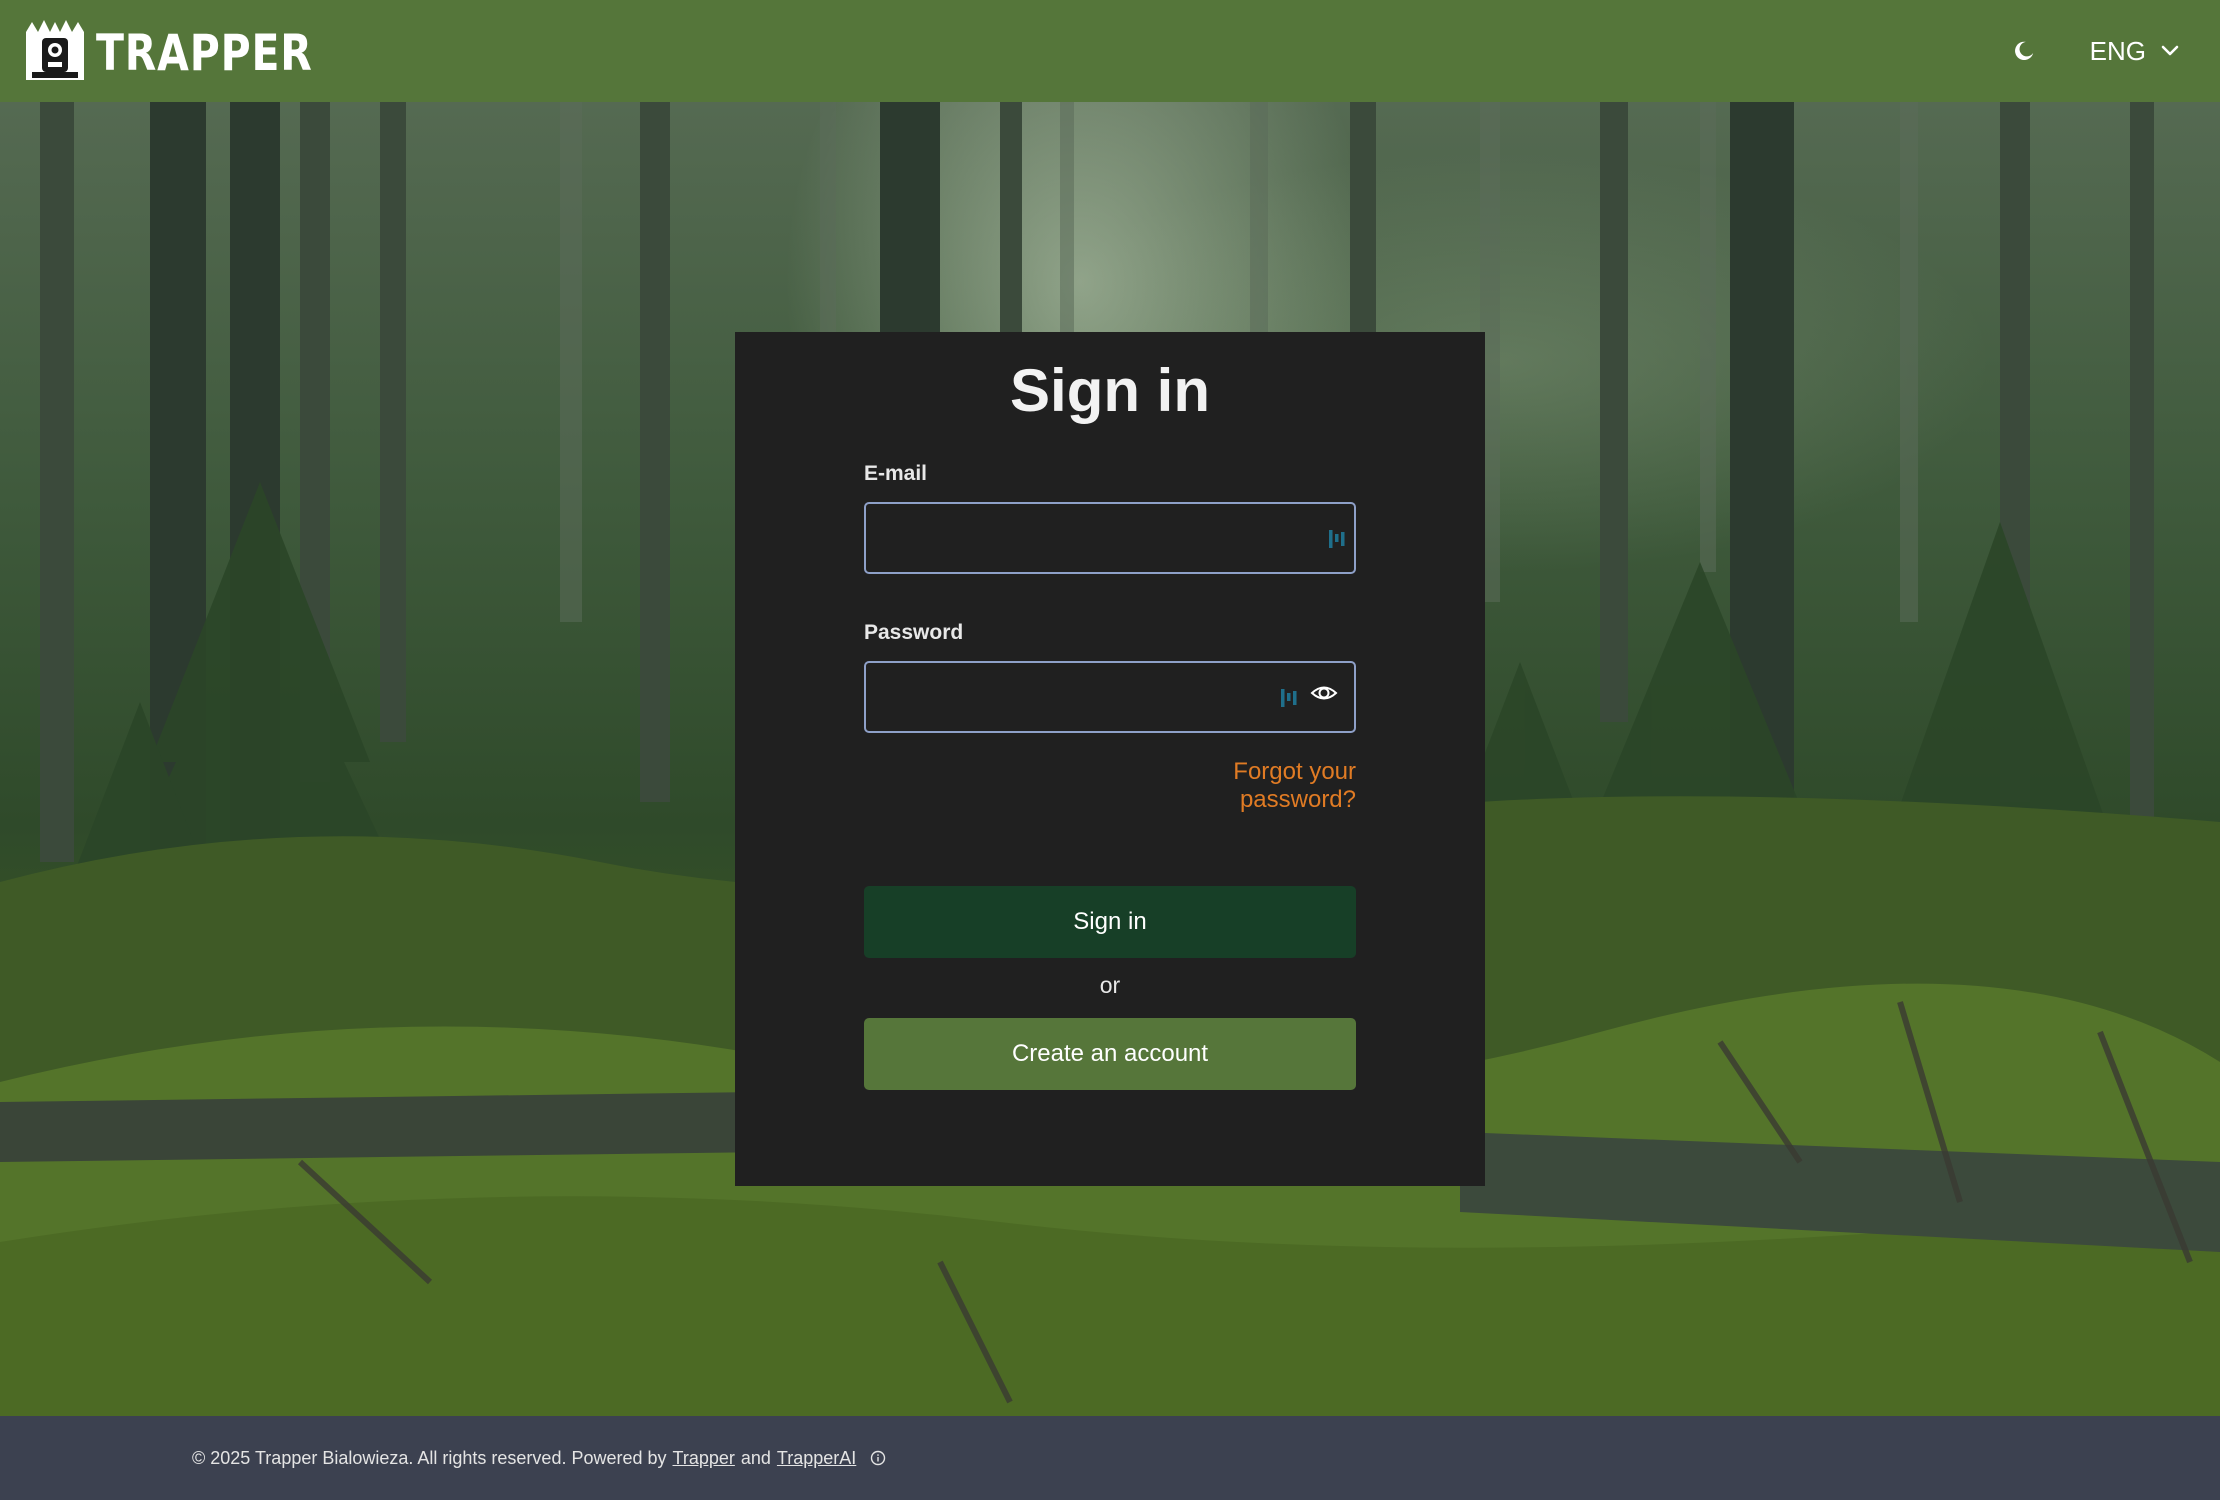  What do you see at coordinates (2170, 50) in the screenshot?
I see `chevron-down-icon` at bounding box center [2170, 50].